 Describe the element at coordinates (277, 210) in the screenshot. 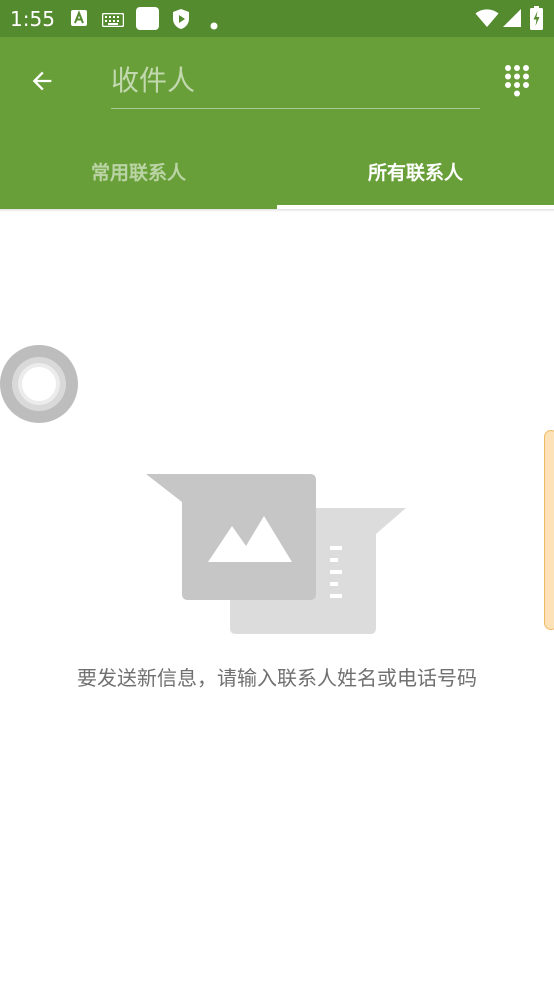

I see `app-bar-shadow` at that location.